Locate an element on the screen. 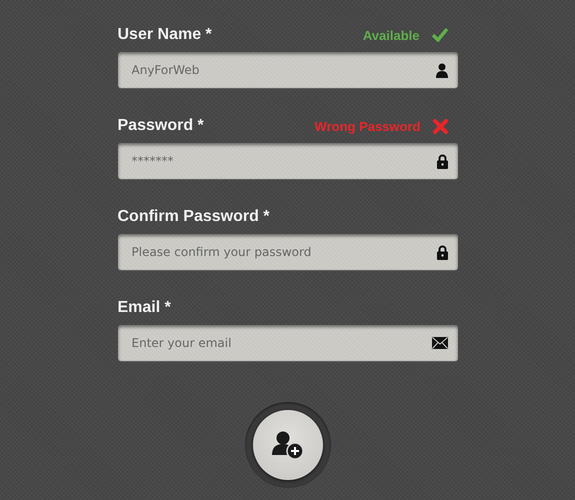 The height and width of the screenshot is (500, 575). add-user-icon is located at coordinates (288, 445).